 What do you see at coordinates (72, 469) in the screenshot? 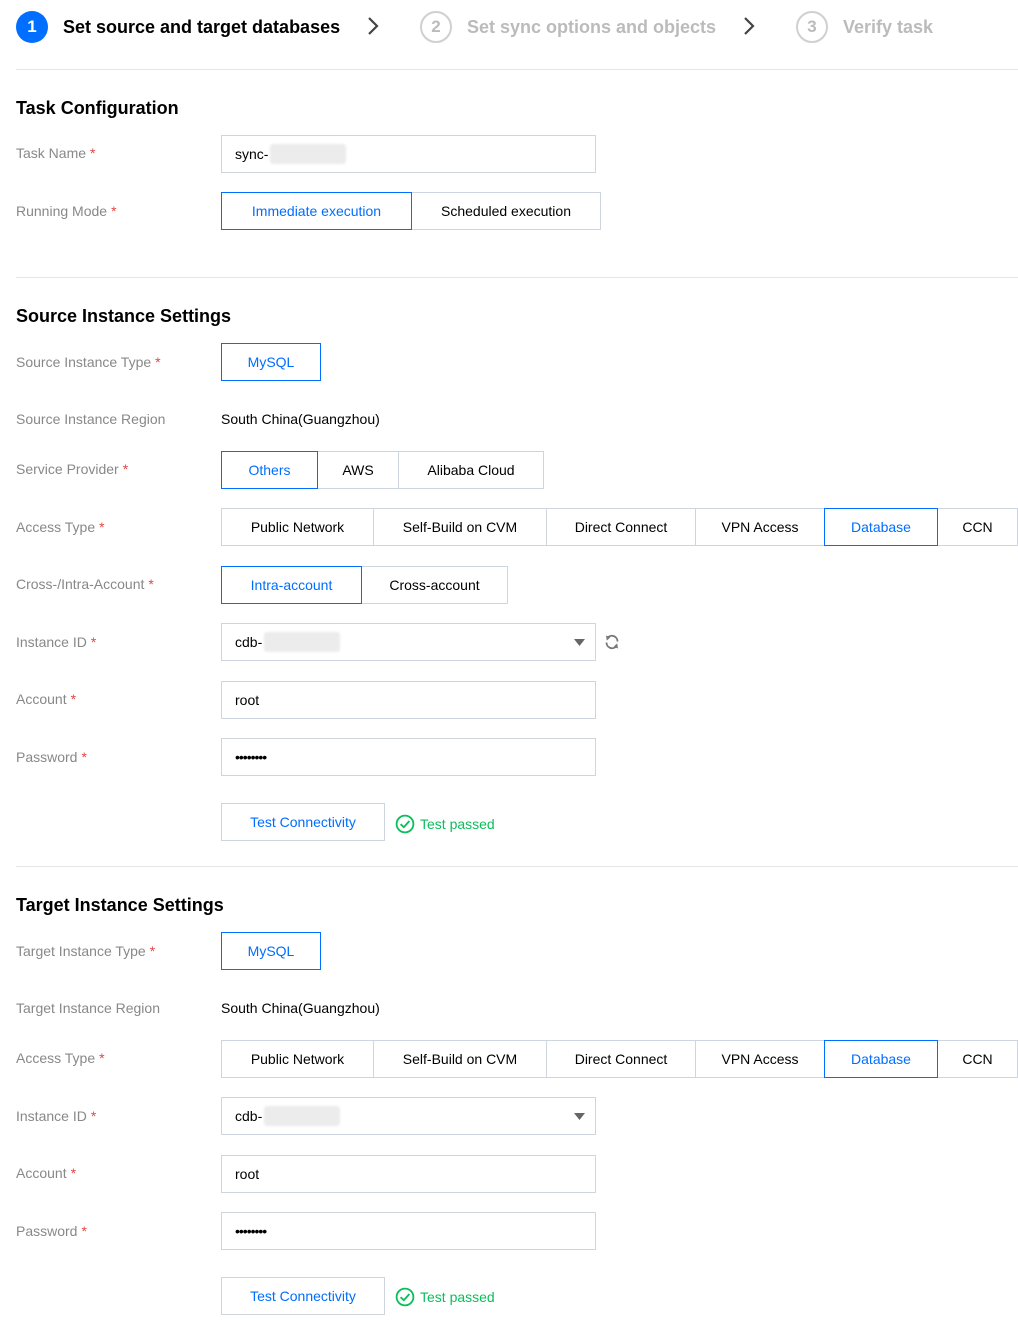
I see `service-provider-label: Service Provider *` at bounding box center [72, 469].